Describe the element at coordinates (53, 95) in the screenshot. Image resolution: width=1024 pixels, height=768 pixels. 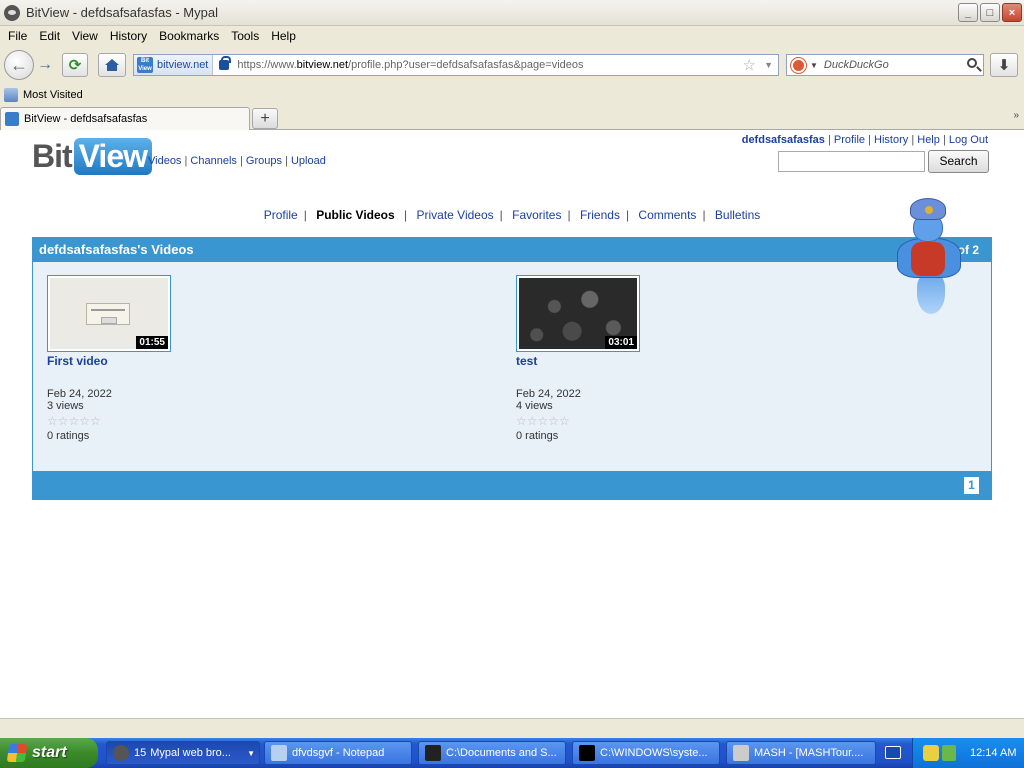
I see `bookmark-most-visited: Most Visited` at that location.